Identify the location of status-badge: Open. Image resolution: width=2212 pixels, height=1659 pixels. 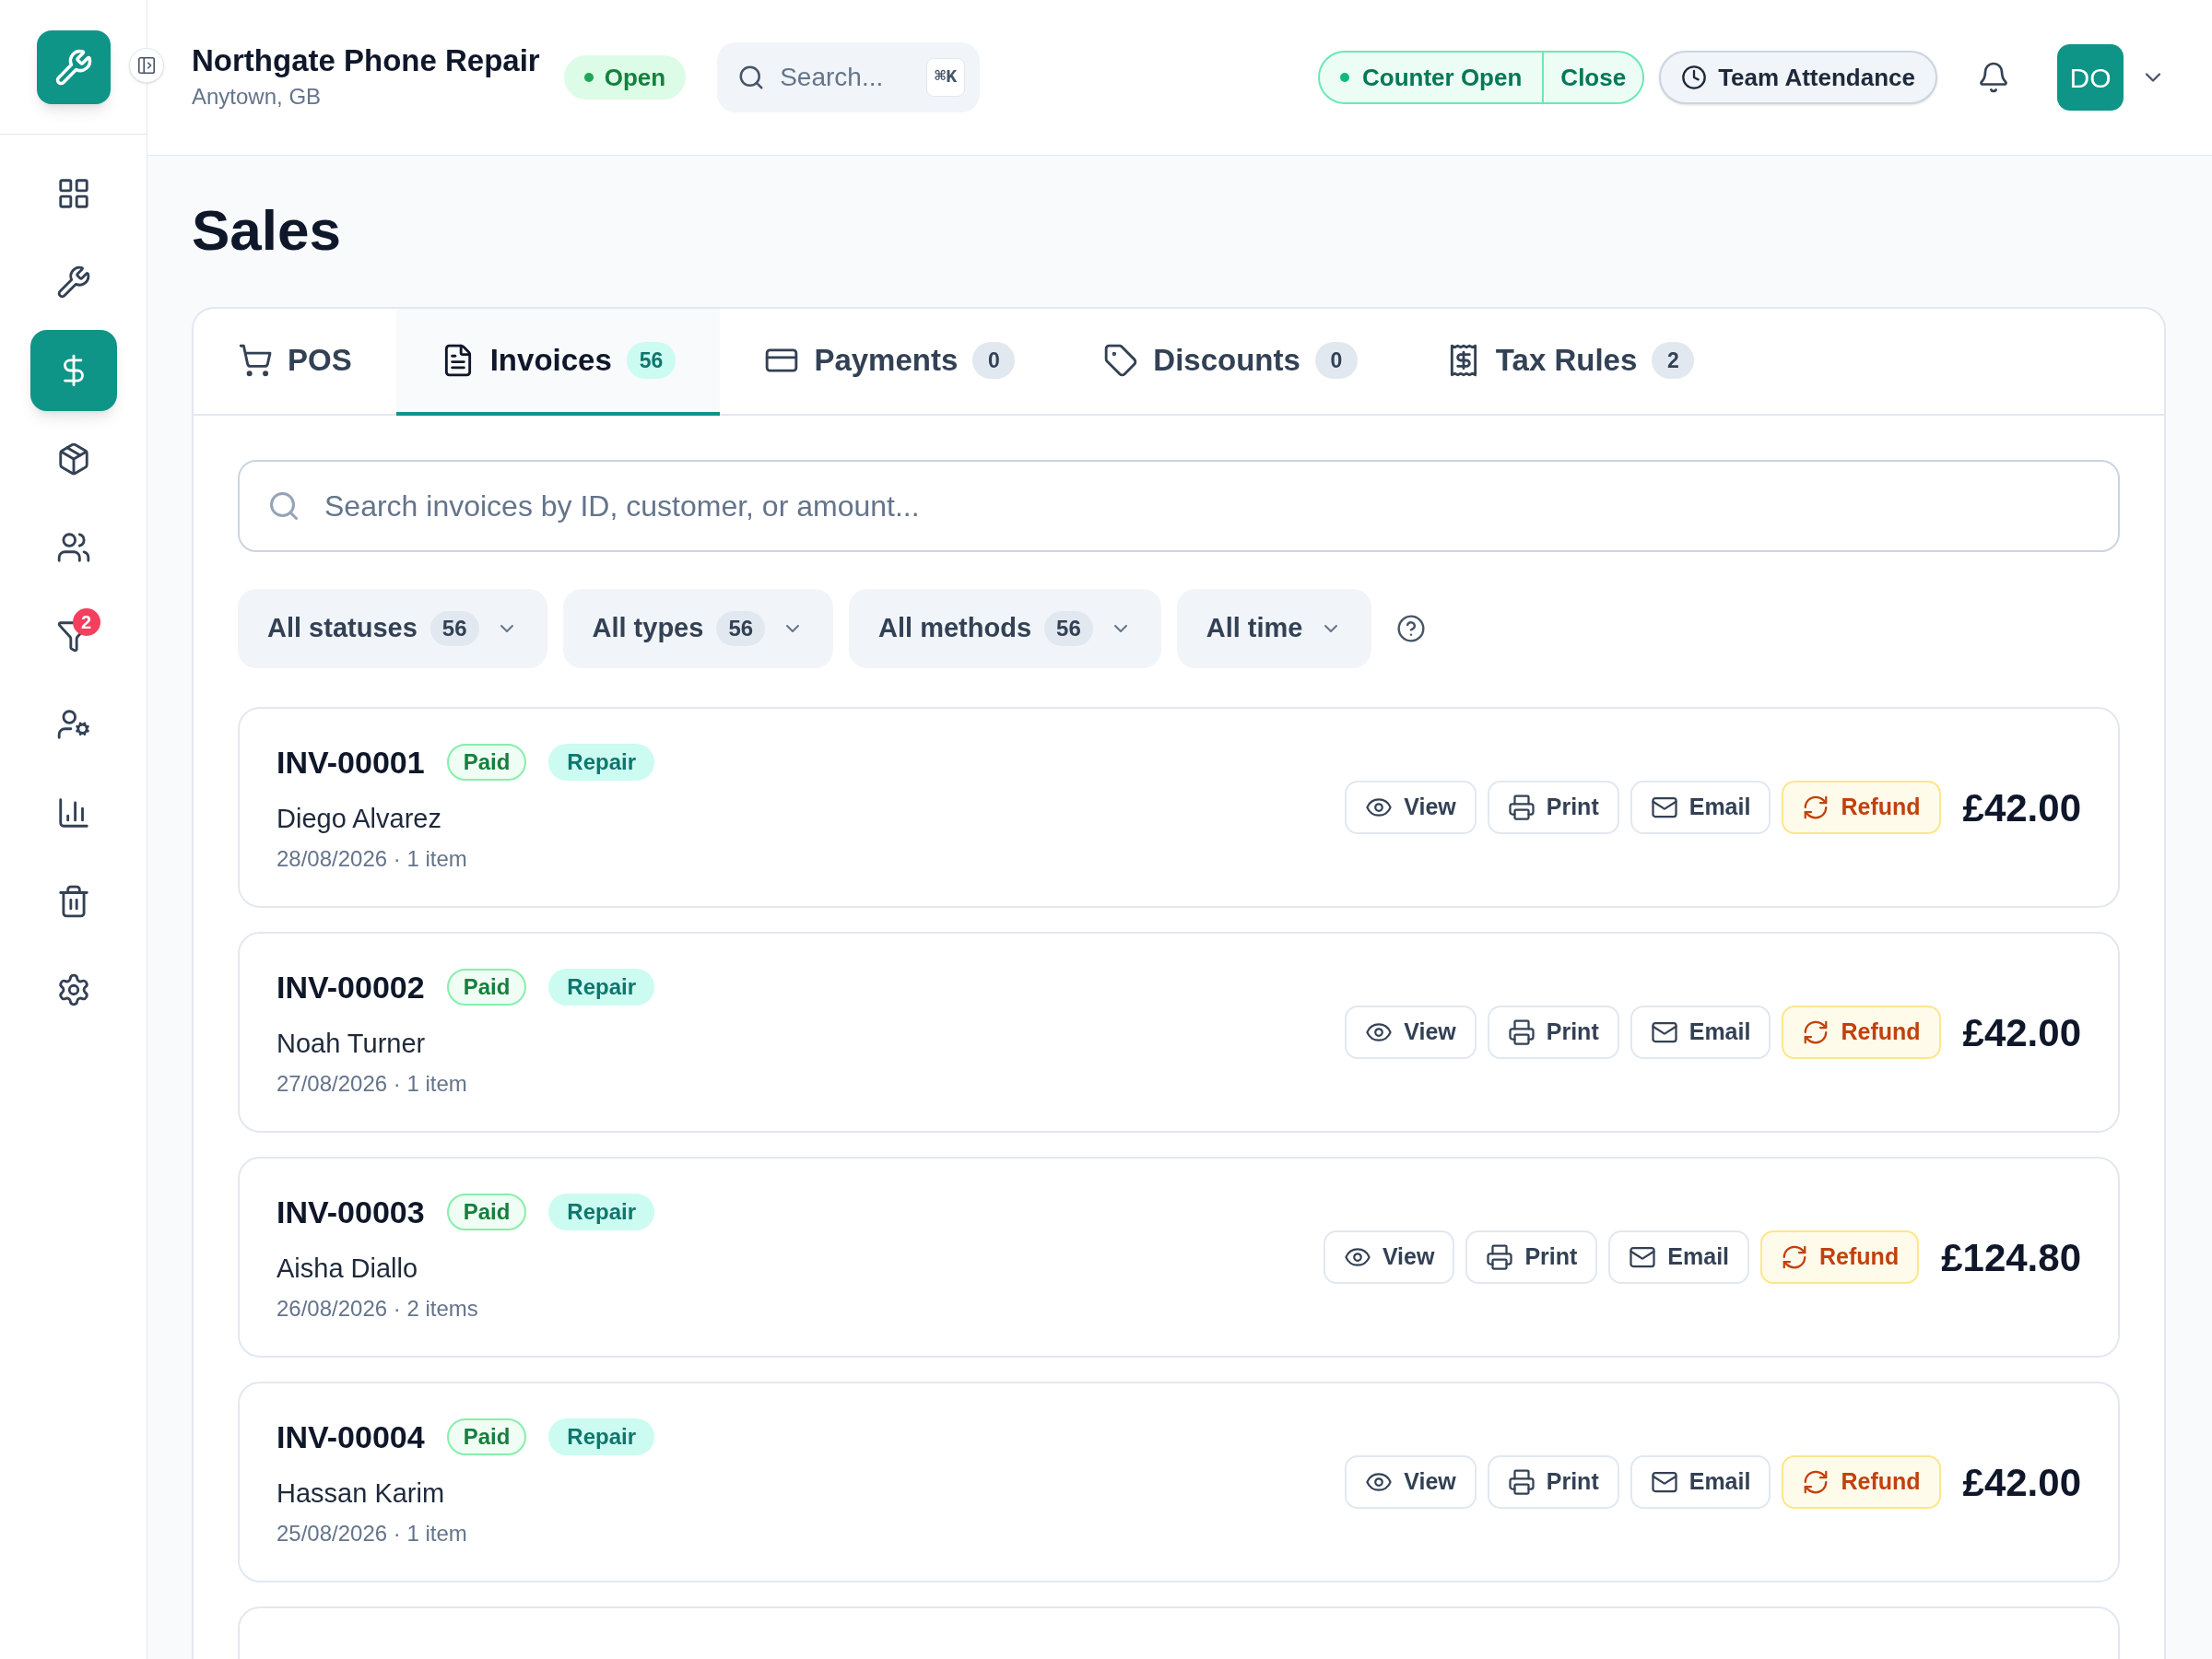
(625, 77).